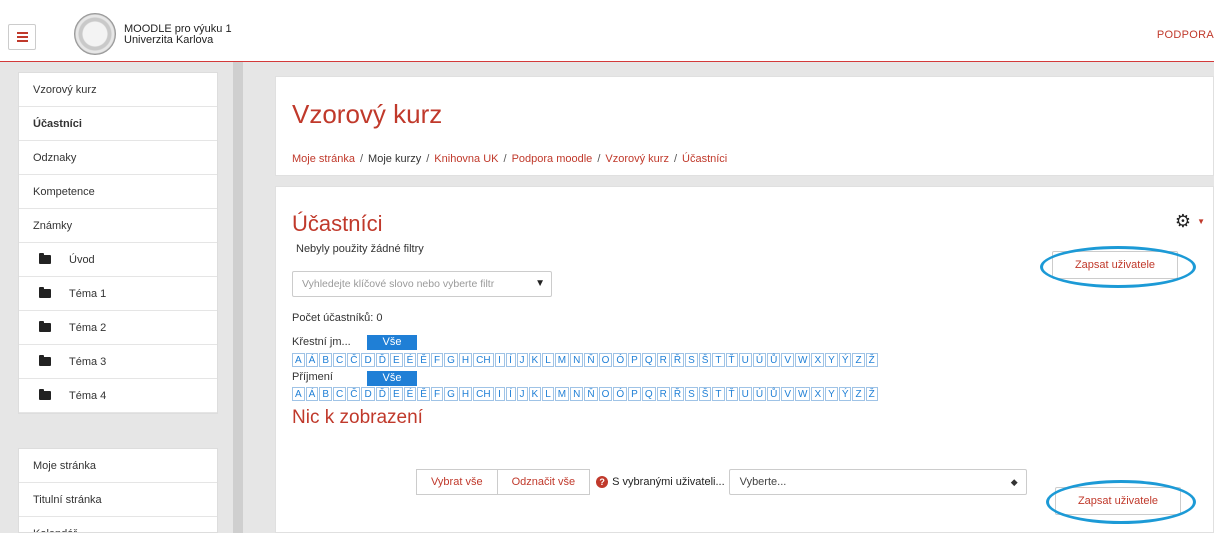 The image size is (1214, 533). What do you see at coordinates (118, 294) in the screenshot?
I see `sidebar-item: Téma 1` at bounding box center [118, 294].